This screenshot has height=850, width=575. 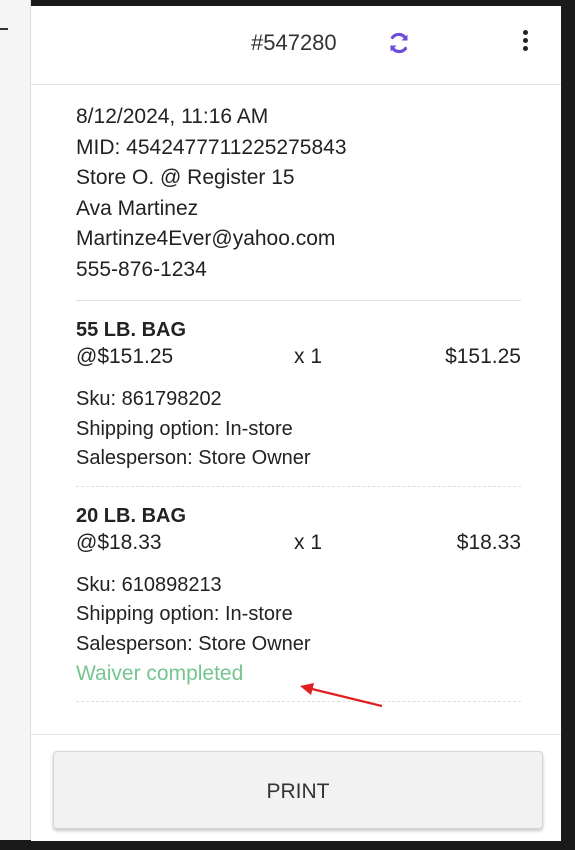 I want to click on order-header: #547280, so click(x=296, y=45).